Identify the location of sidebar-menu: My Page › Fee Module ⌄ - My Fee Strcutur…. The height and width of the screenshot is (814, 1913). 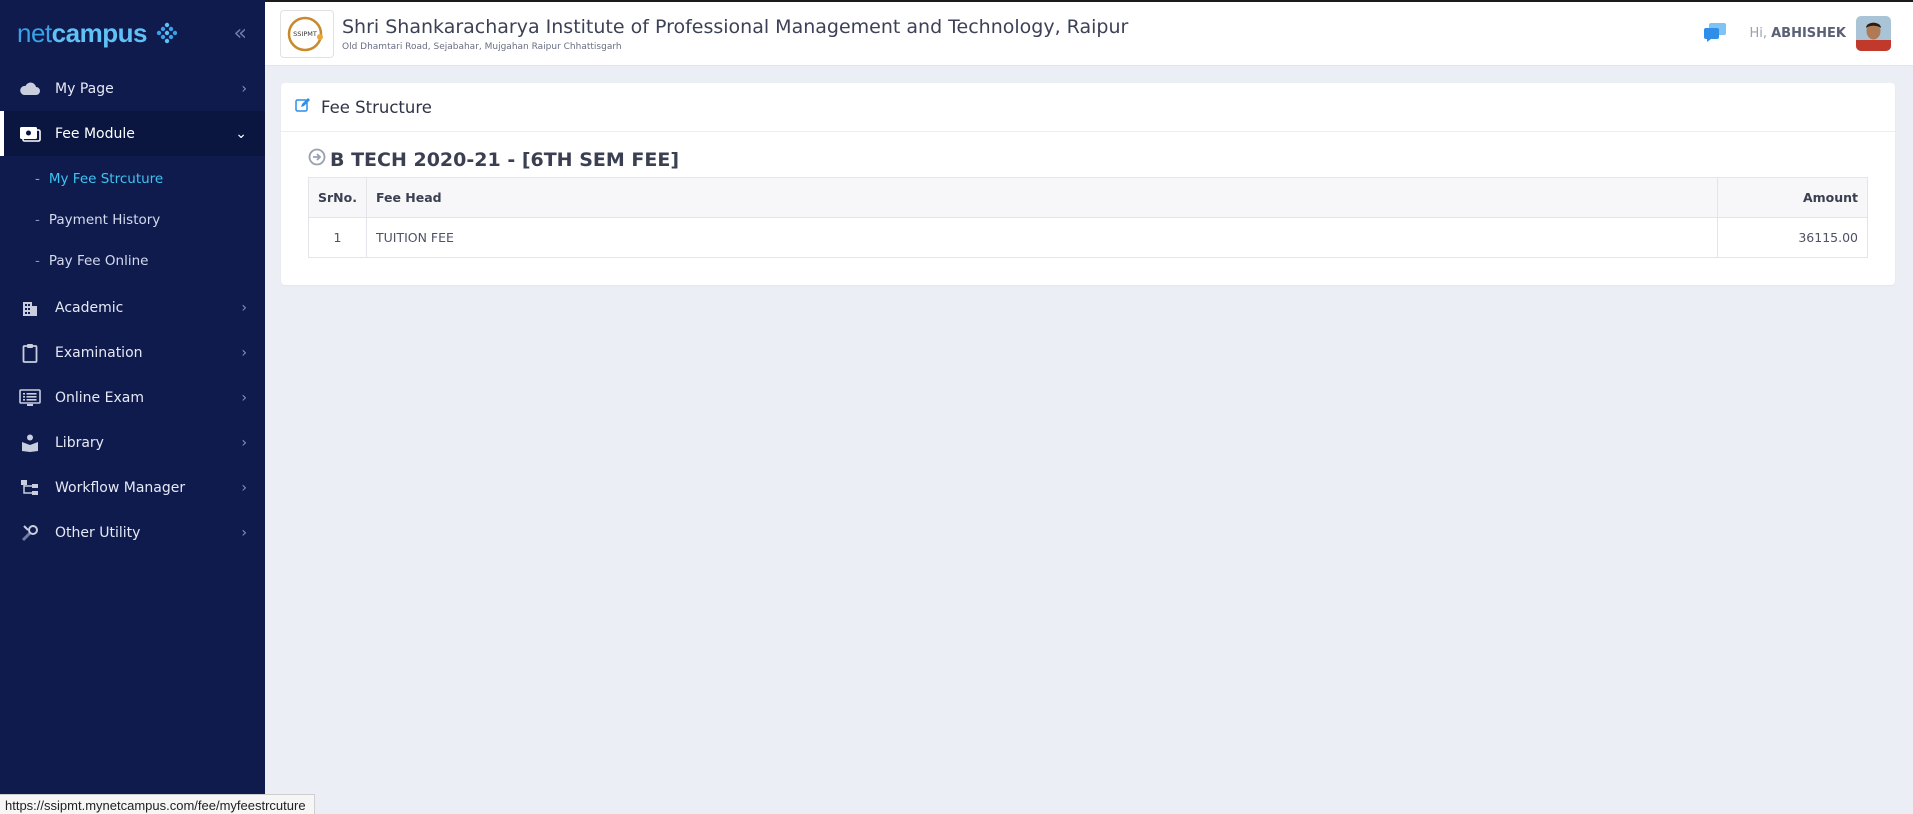
(132, 310).